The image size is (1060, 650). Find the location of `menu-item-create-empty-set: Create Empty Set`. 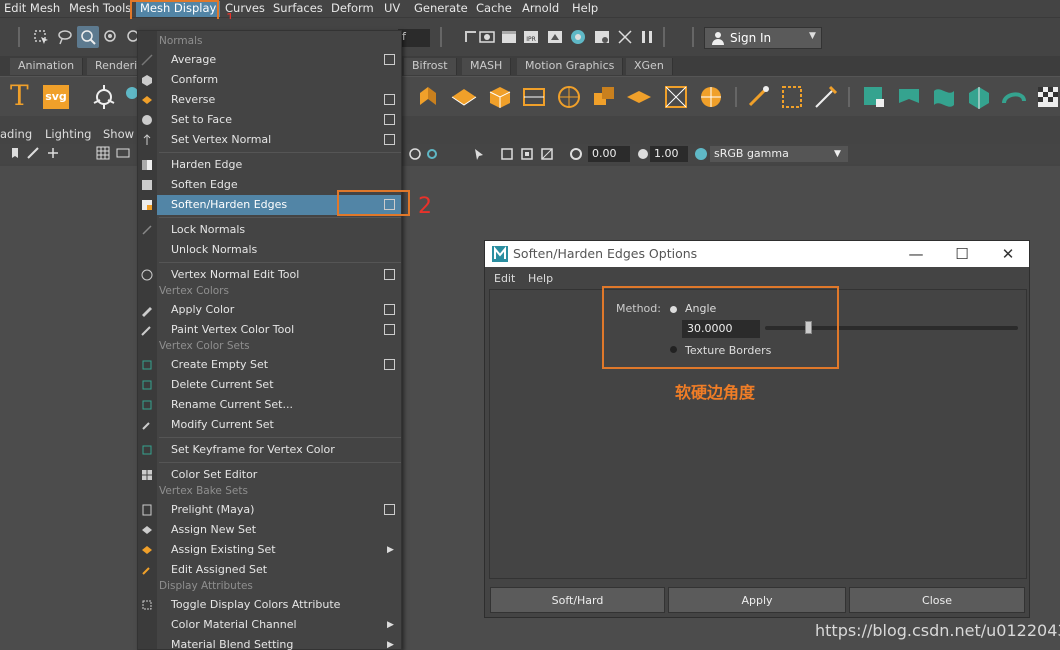

menu-item-create-empty-set: Create Empty Set is located at coordinates (279, 365).